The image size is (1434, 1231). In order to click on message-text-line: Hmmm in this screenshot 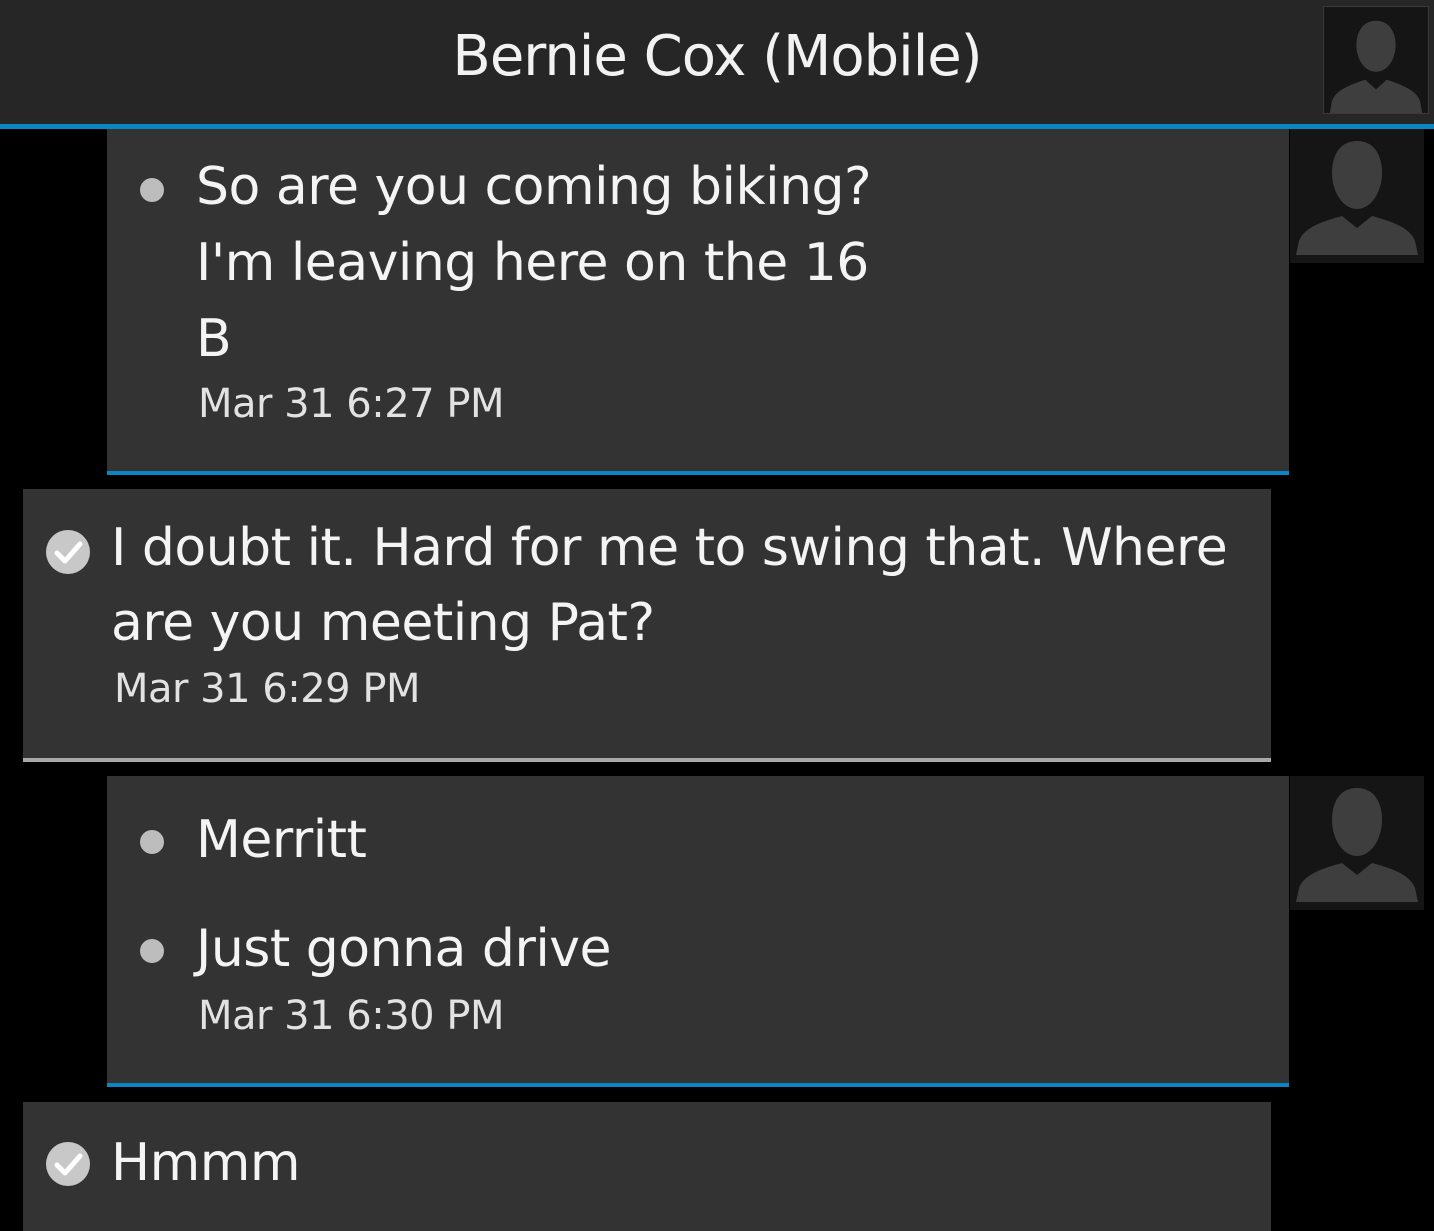, I will do `click(206, 1163)`.